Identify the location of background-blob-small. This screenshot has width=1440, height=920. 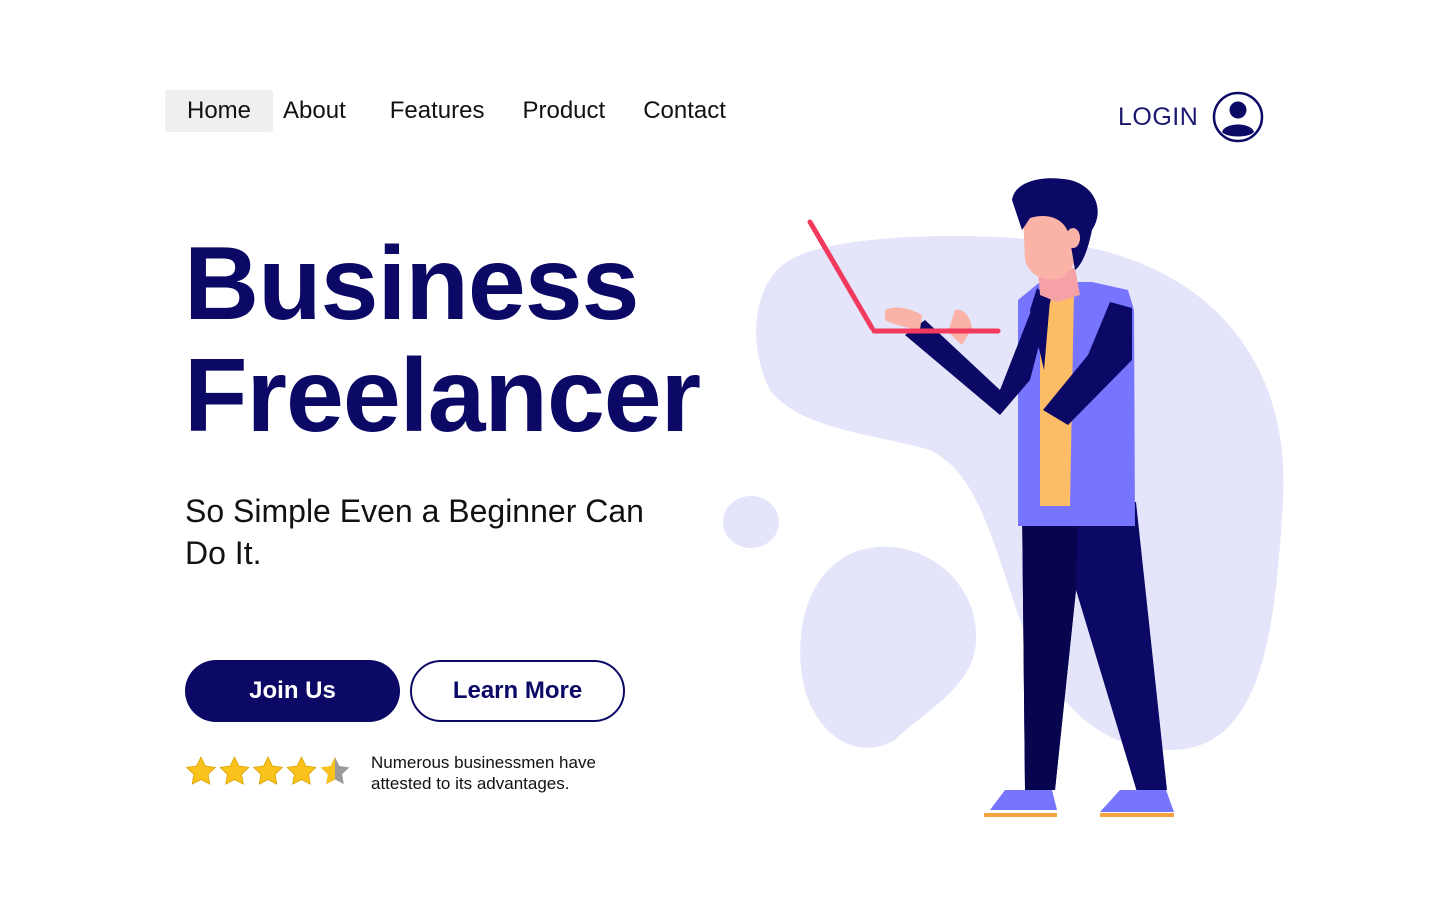
(751, 522).